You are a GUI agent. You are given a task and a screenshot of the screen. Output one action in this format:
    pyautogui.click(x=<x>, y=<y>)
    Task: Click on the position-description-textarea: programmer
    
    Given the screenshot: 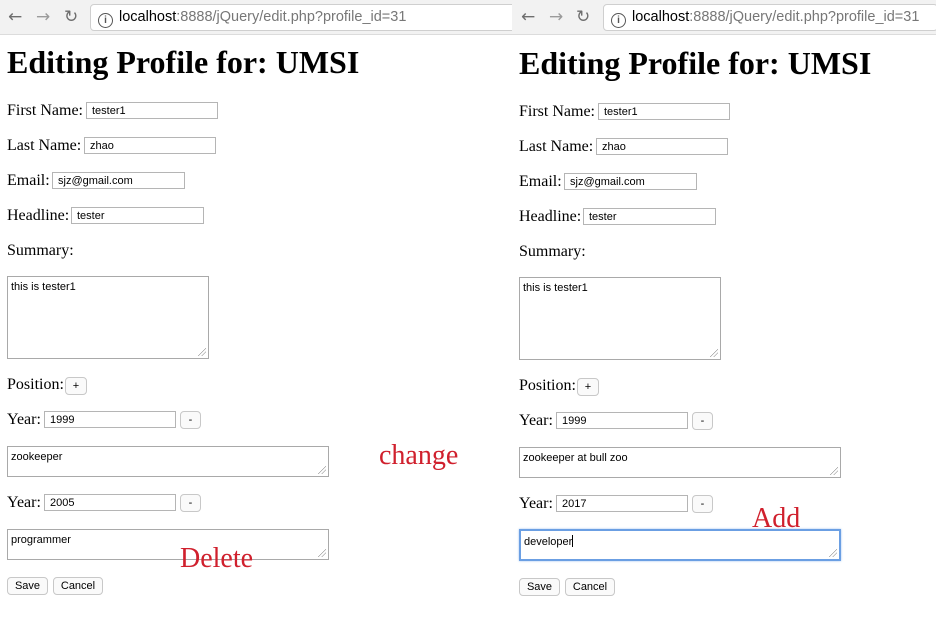 What is the action you would take?
    pyautogui.click(x=168, y=544)
    